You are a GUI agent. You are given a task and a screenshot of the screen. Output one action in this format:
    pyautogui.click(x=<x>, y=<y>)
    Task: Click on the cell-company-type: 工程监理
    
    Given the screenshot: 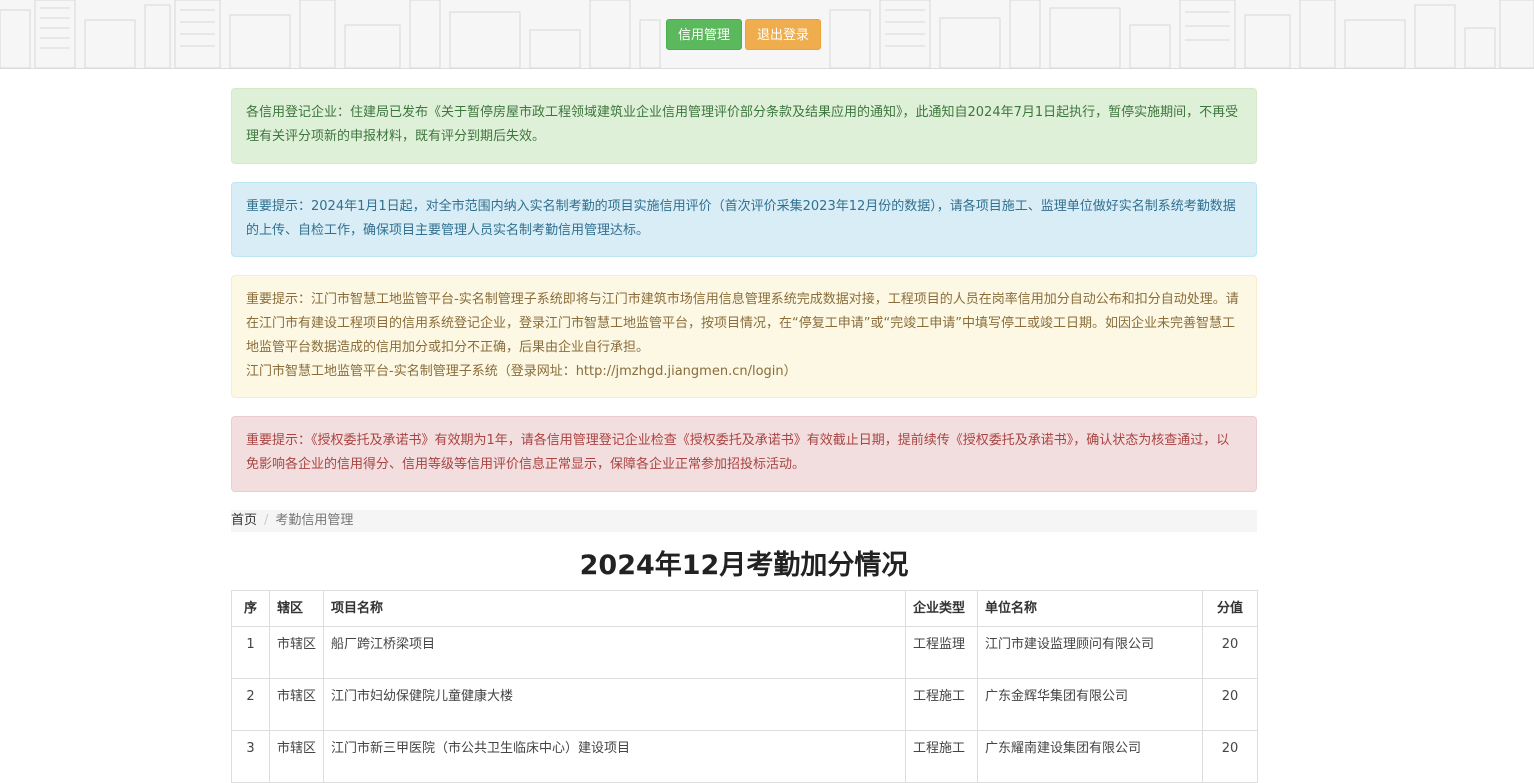 What is the action you would take?
    pyautogui.click(x=941, y=652)
    